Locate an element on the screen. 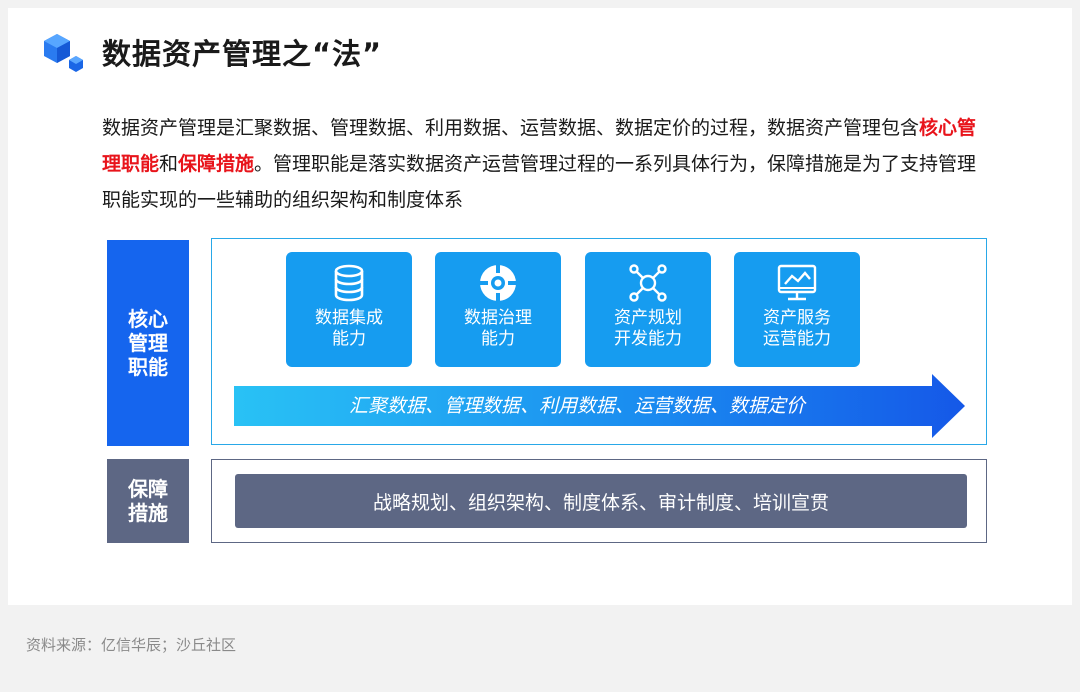  tile-data-integration: 数据集成 能力 is located at coordinates (349, 309).